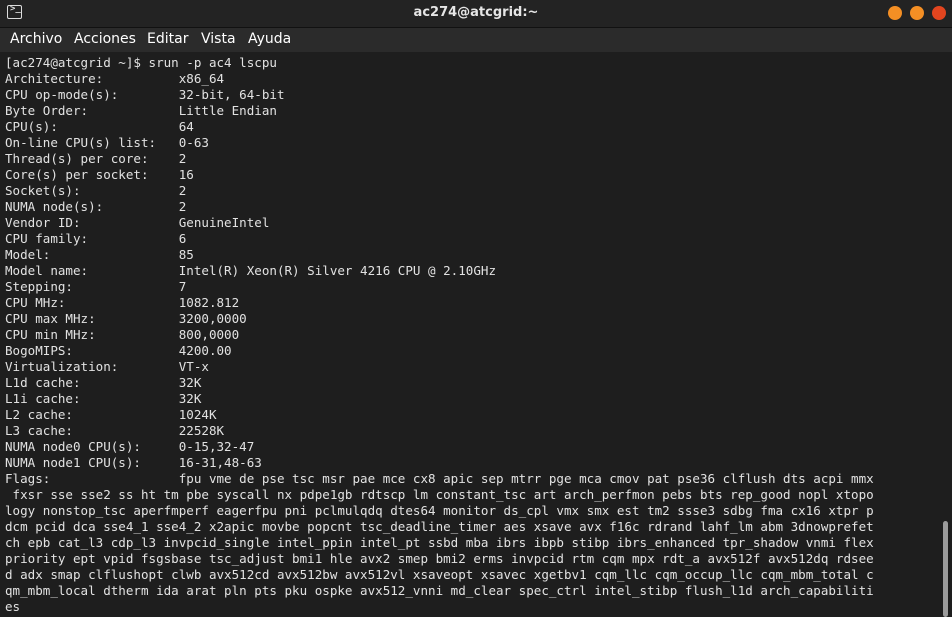 This screenshot has height=617, width=952. I want to click on title-bar: >_ ac274@atcgrid:~, so click(476, 14).